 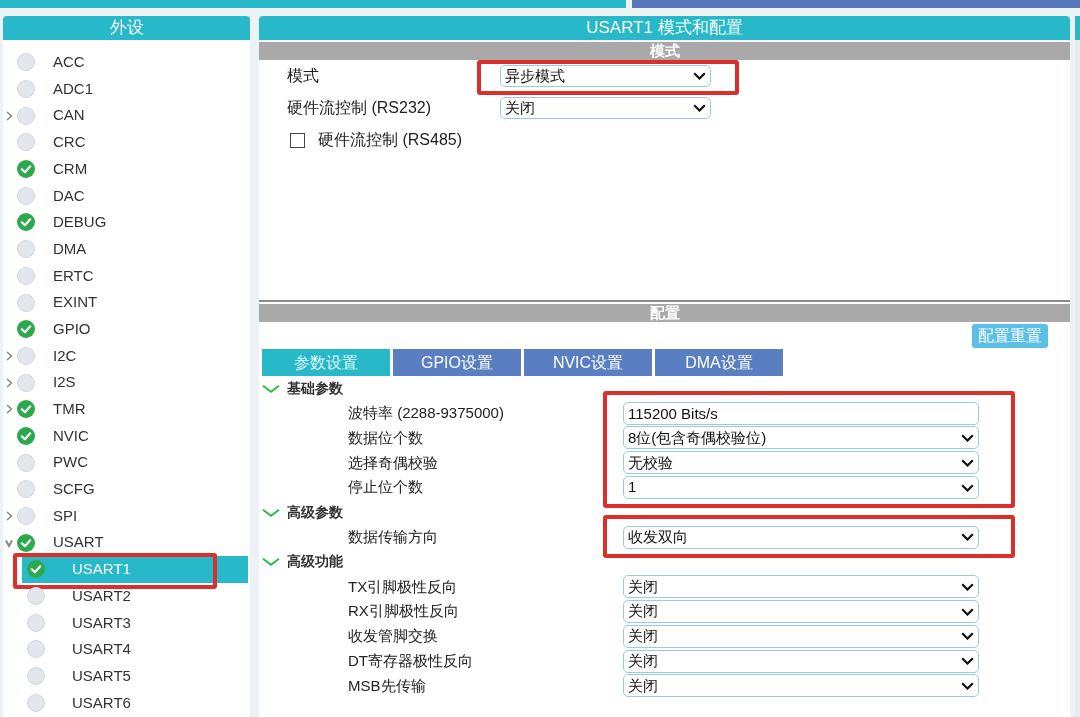 What do you see at coordinates (126, 382) in the screenshot?
I see `sidebar-item: I2S` at bounding box center [126, 382].